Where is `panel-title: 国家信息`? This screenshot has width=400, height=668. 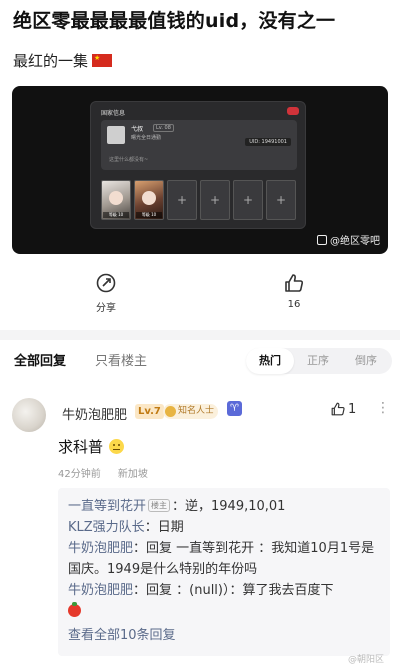
panel-title: 国家信息 is located at coordinates (113, 113).